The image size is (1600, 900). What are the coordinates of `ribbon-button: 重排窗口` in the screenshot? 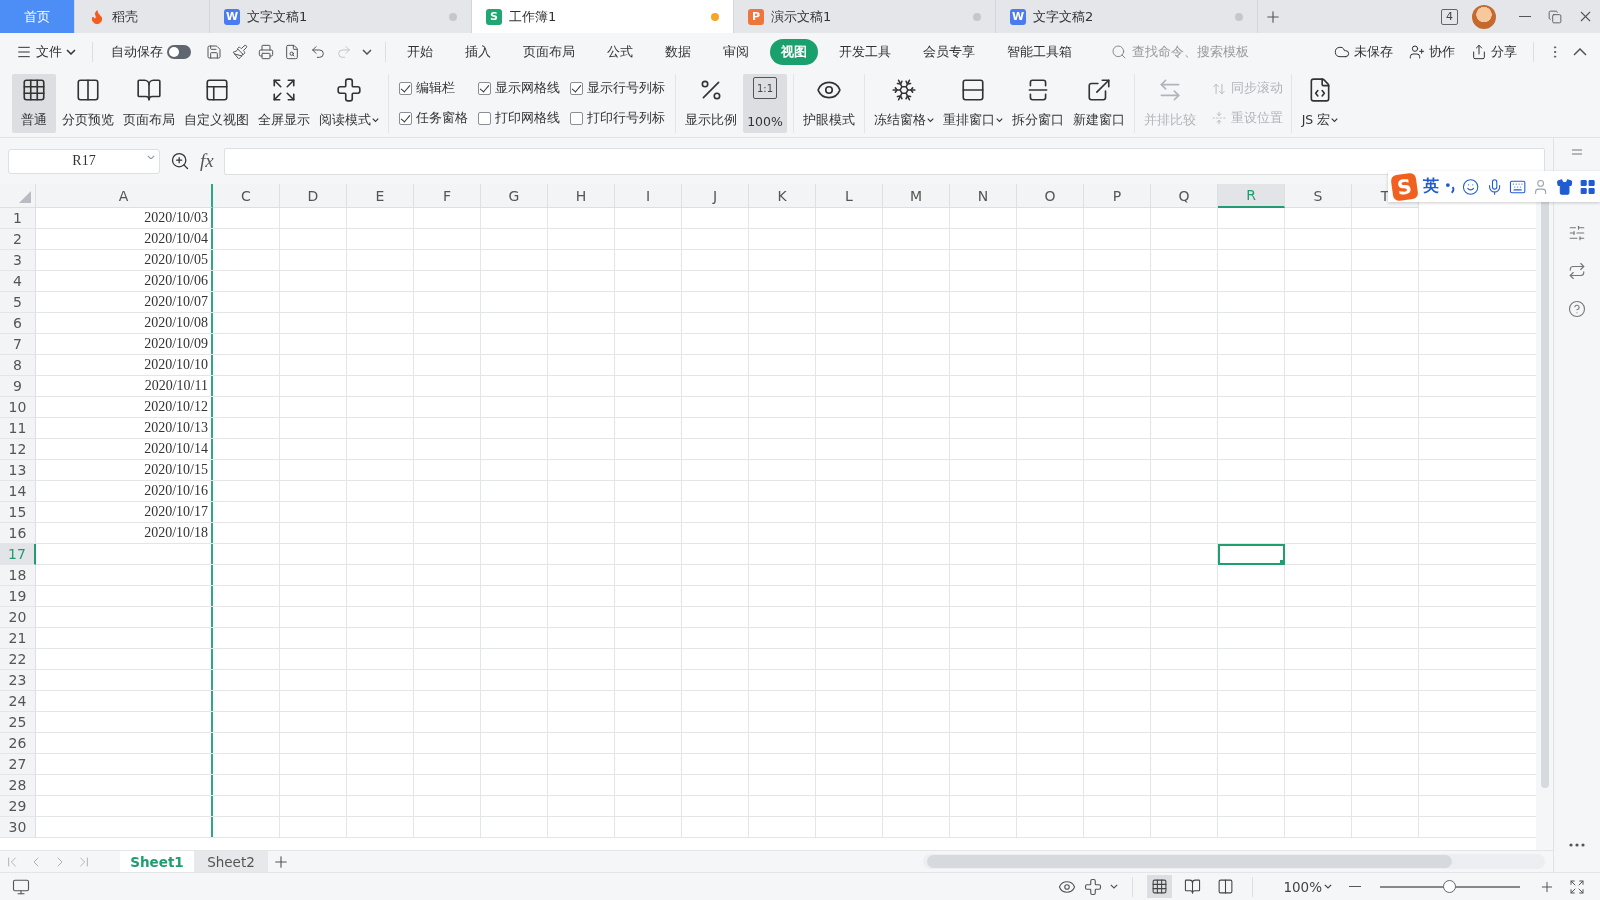 It's located at (973, 103).